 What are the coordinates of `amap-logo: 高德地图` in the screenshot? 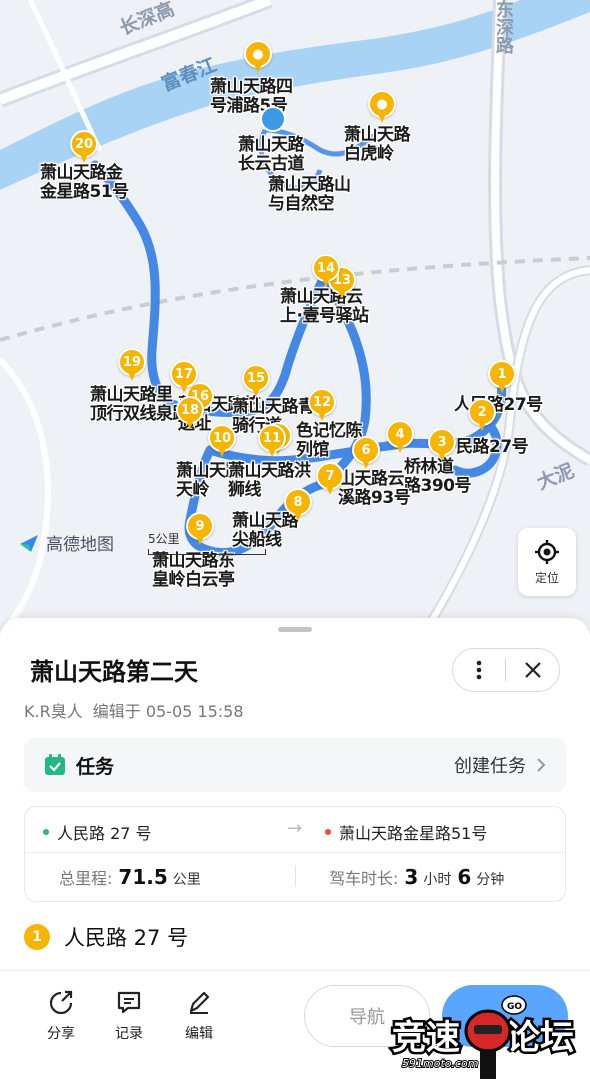 It's located at (66, 542).